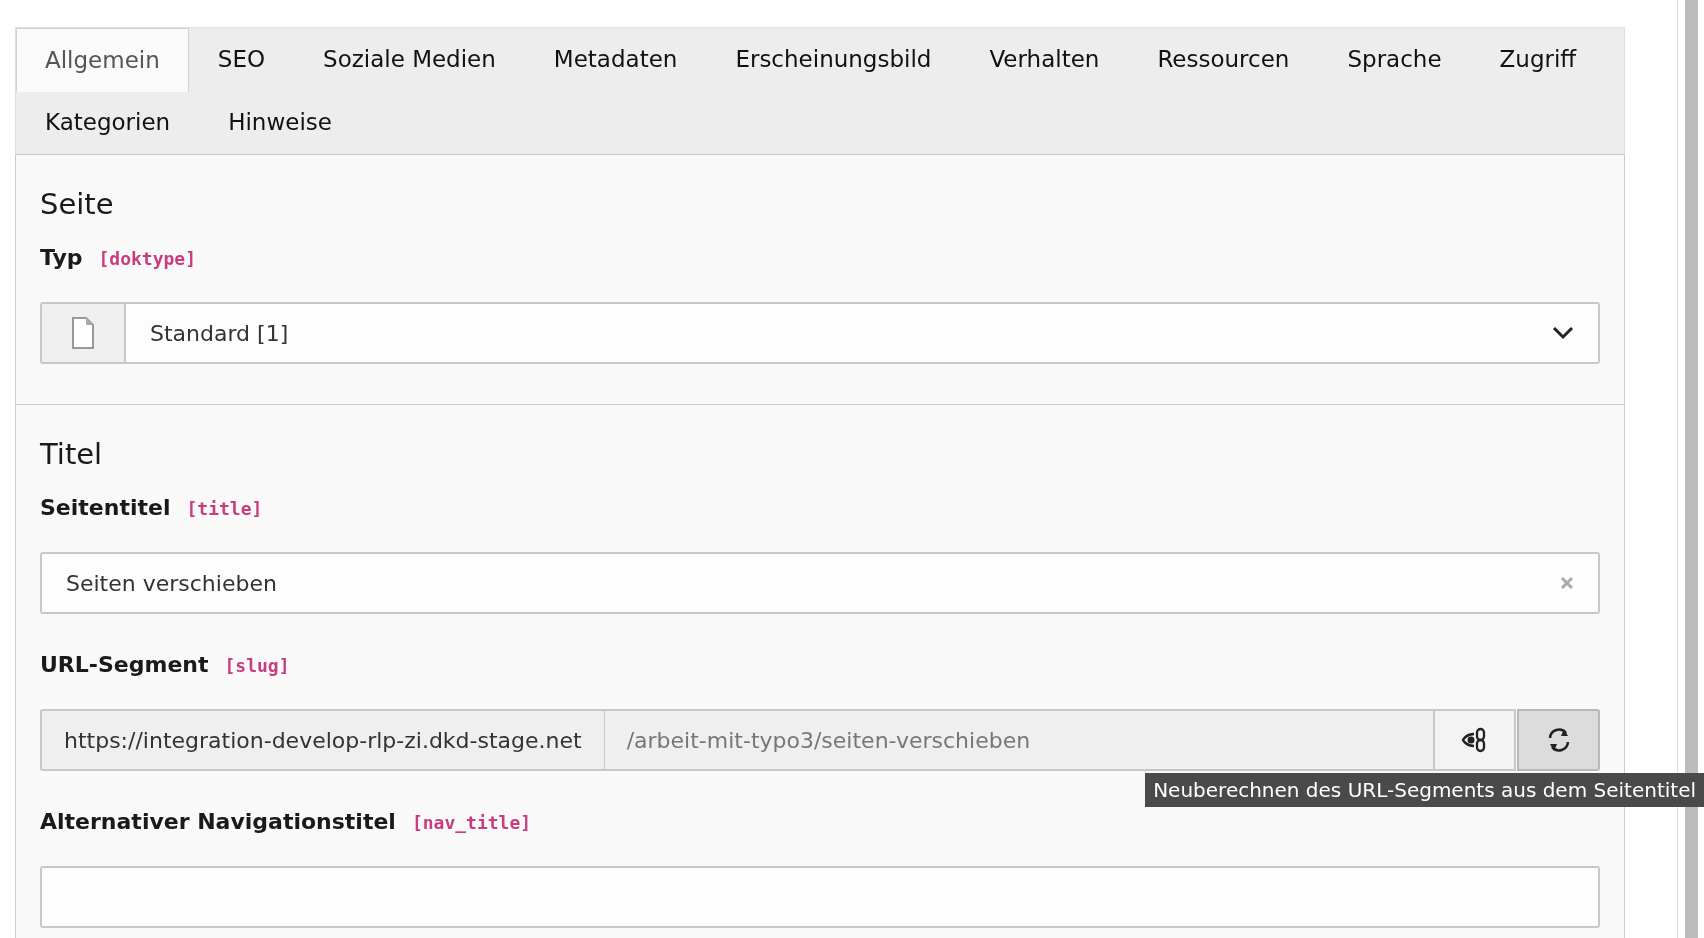 The width and height of the screenshot is (1704, 938). I want to click on tab: Soziale Medien, so click(409, 59).